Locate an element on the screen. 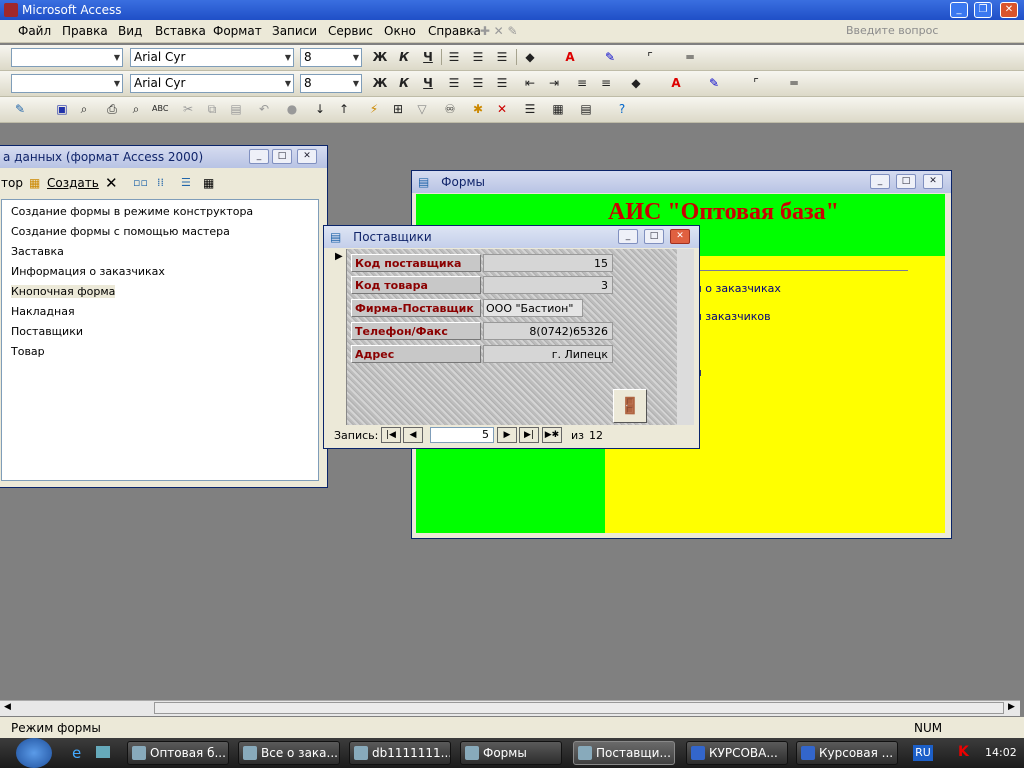 The height and width of the screenshot is (768, 1024). print-icon: ⎙ is located at coordinates (112, 109).